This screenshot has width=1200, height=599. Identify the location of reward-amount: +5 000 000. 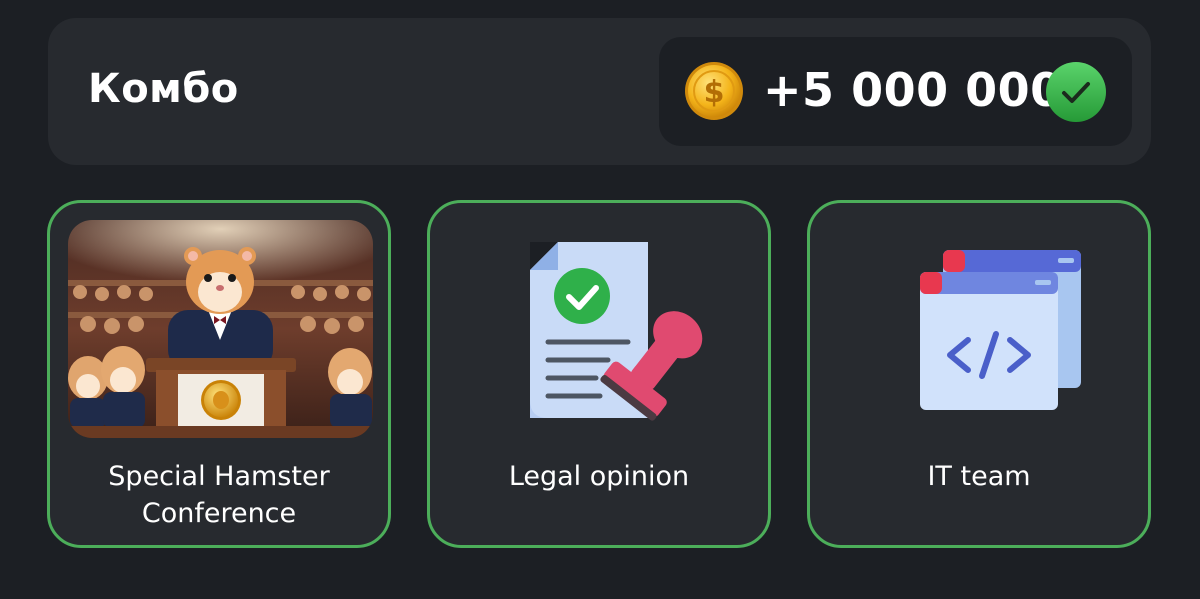
(913, 90).